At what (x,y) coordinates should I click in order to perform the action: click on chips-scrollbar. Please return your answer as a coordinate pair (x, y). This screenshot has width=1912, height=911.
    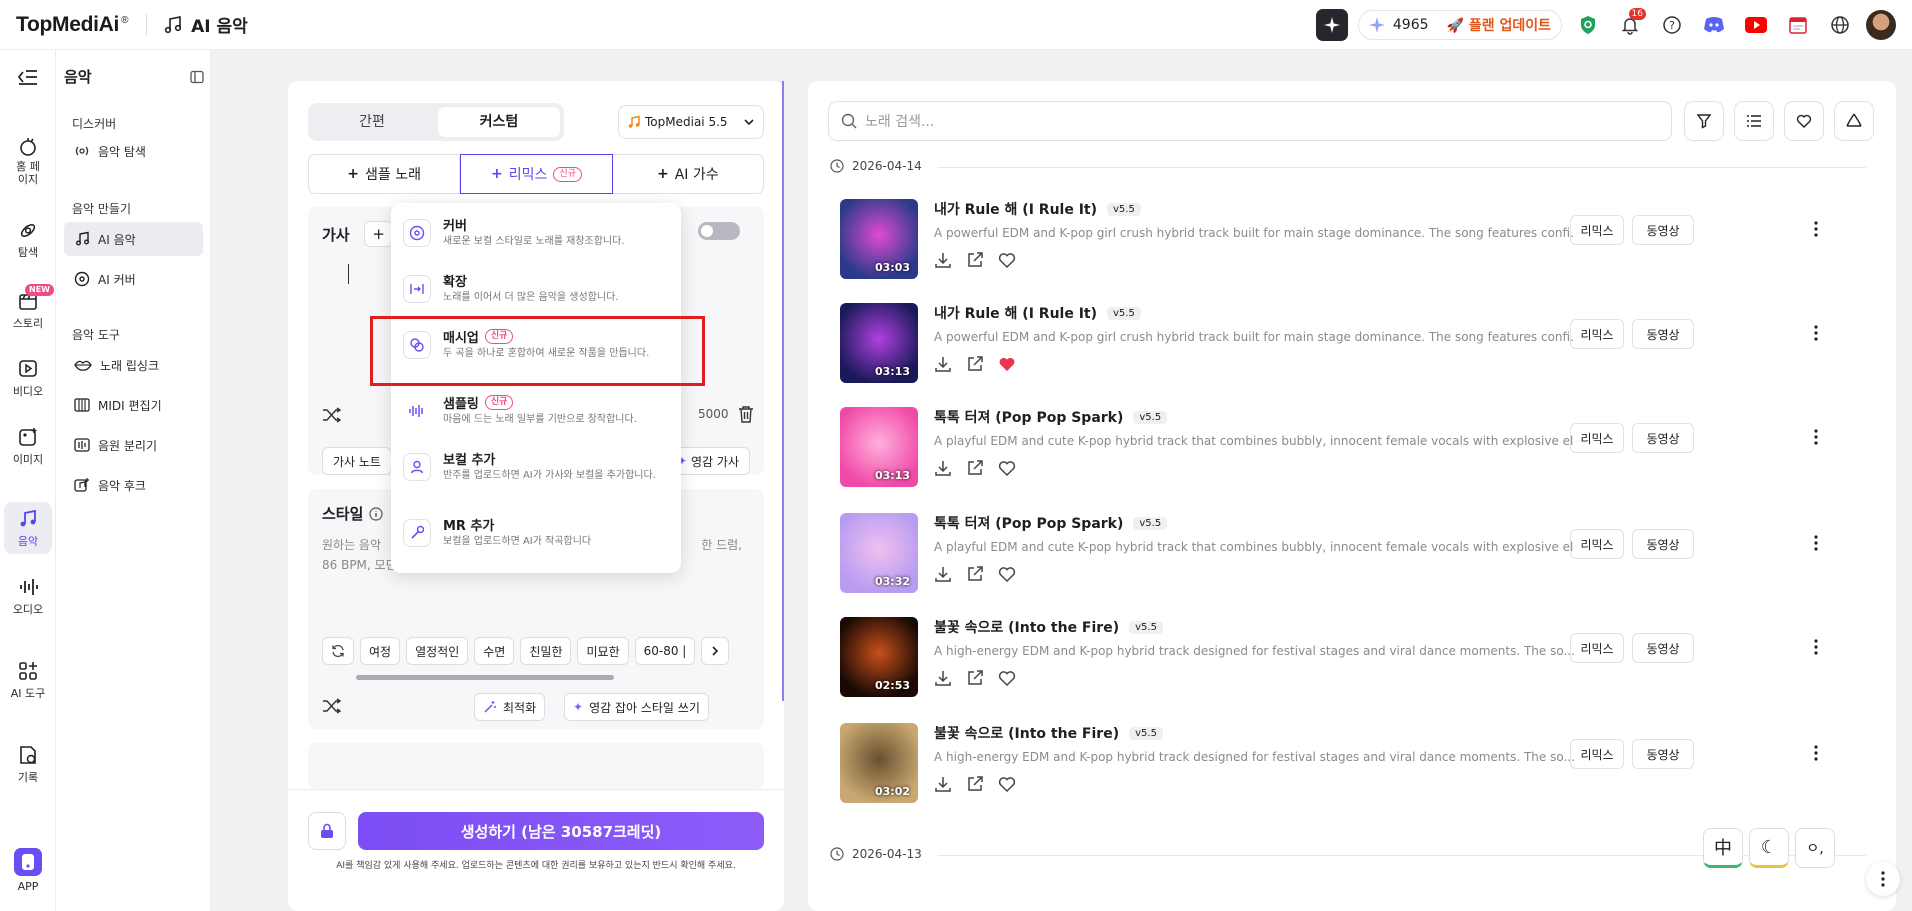
    Looking at the image, I should click on (485, 677).